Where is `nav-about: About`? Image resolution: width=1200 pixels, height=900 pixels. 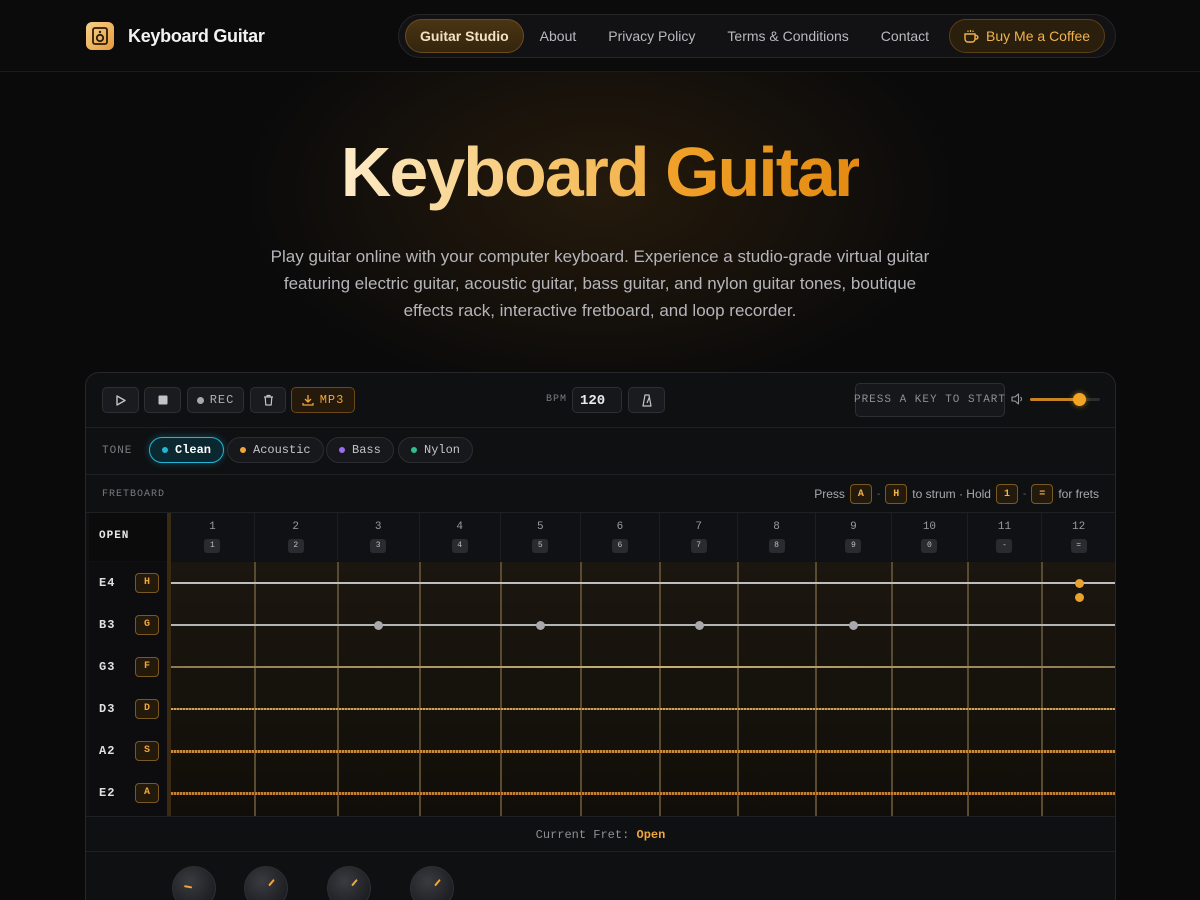
nav-about: About is located at coordinates (558, 36).